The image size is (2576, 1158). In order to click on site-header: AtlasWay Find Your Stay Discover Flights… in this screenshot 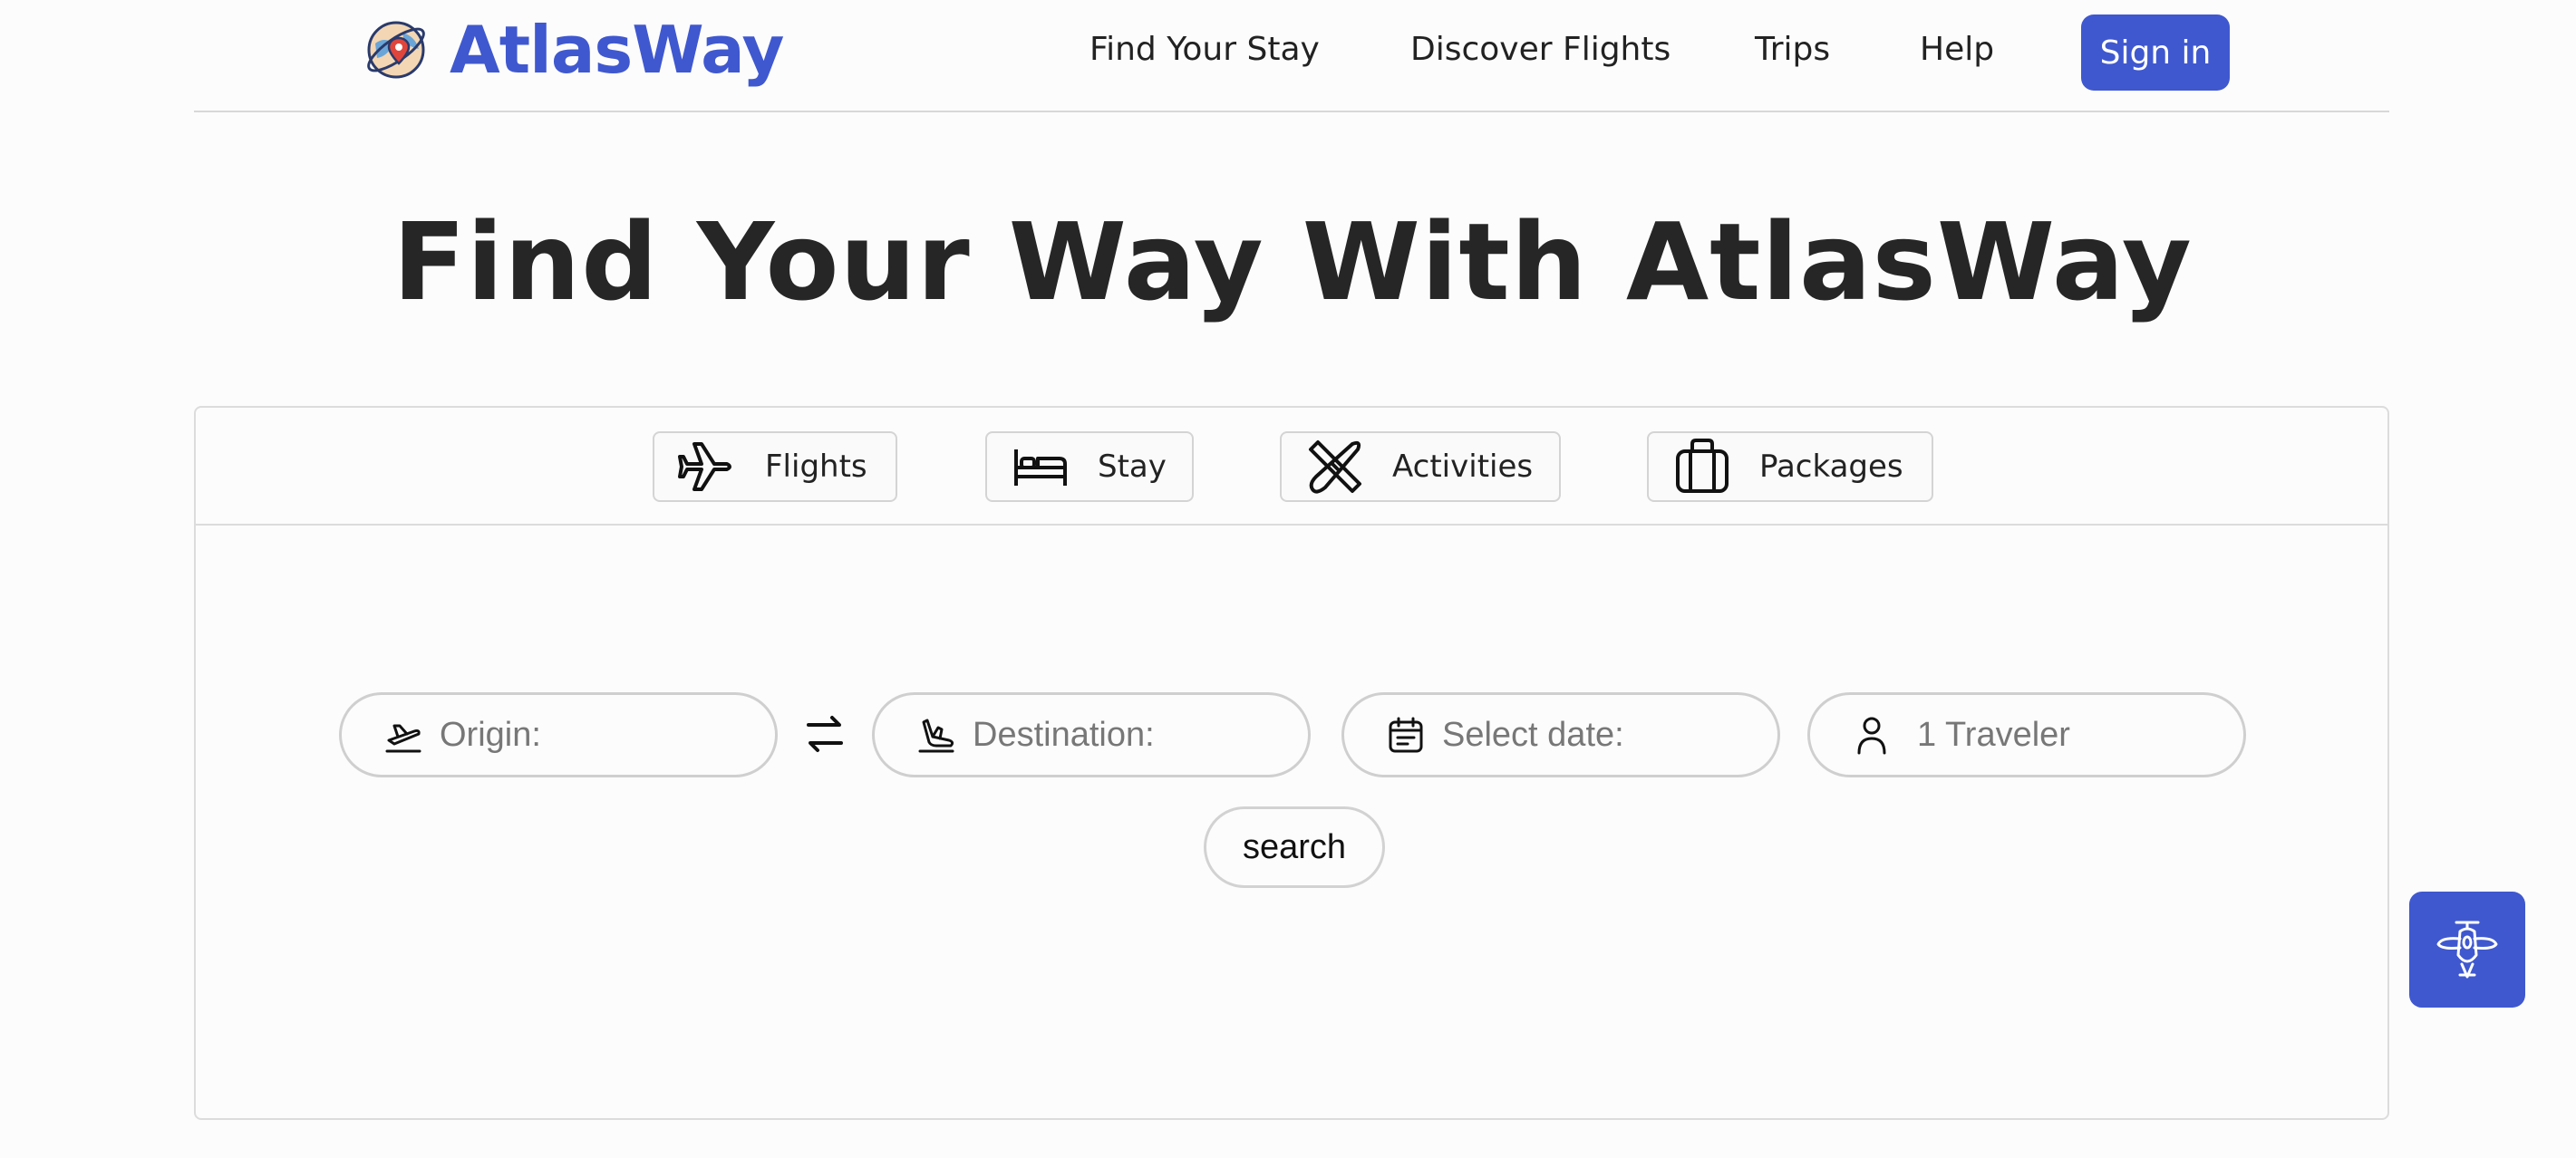, I will do `click(1291, 56)`.